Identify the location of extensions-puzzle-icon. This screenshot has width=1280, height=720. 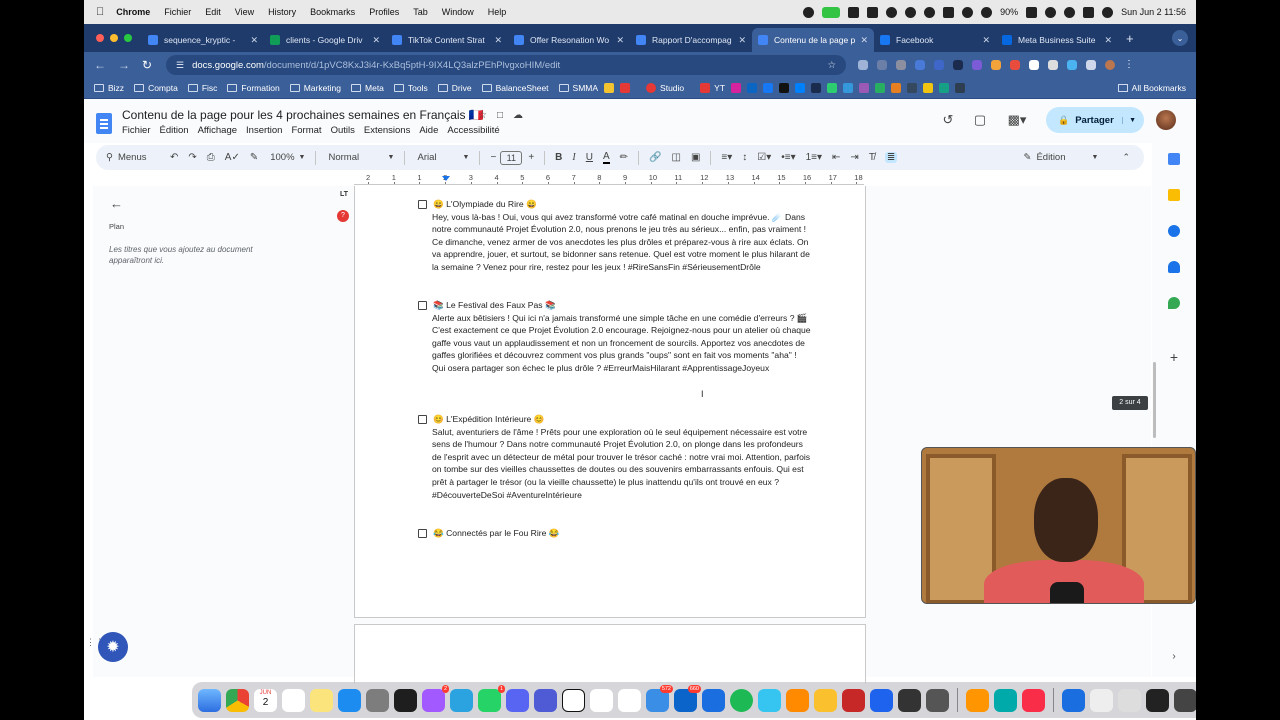
(1091, 65).